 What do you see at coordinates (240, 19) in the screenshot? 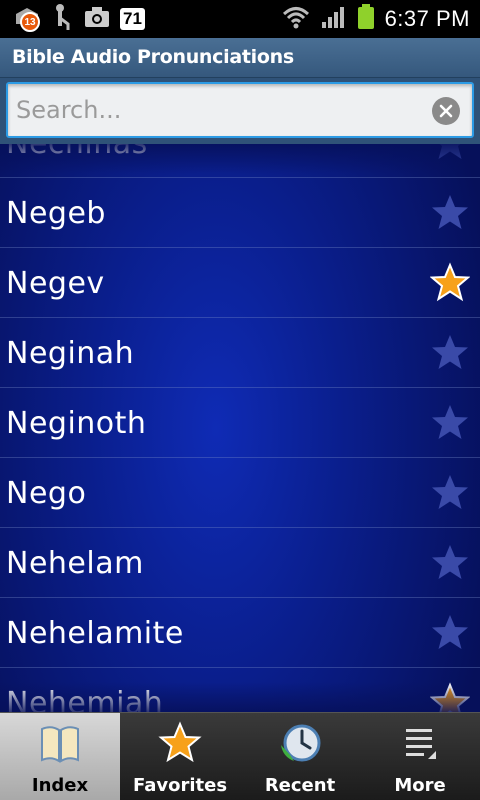
I see `status-bar: 13 71 6:37 PM` at bounding box center [240, 19].